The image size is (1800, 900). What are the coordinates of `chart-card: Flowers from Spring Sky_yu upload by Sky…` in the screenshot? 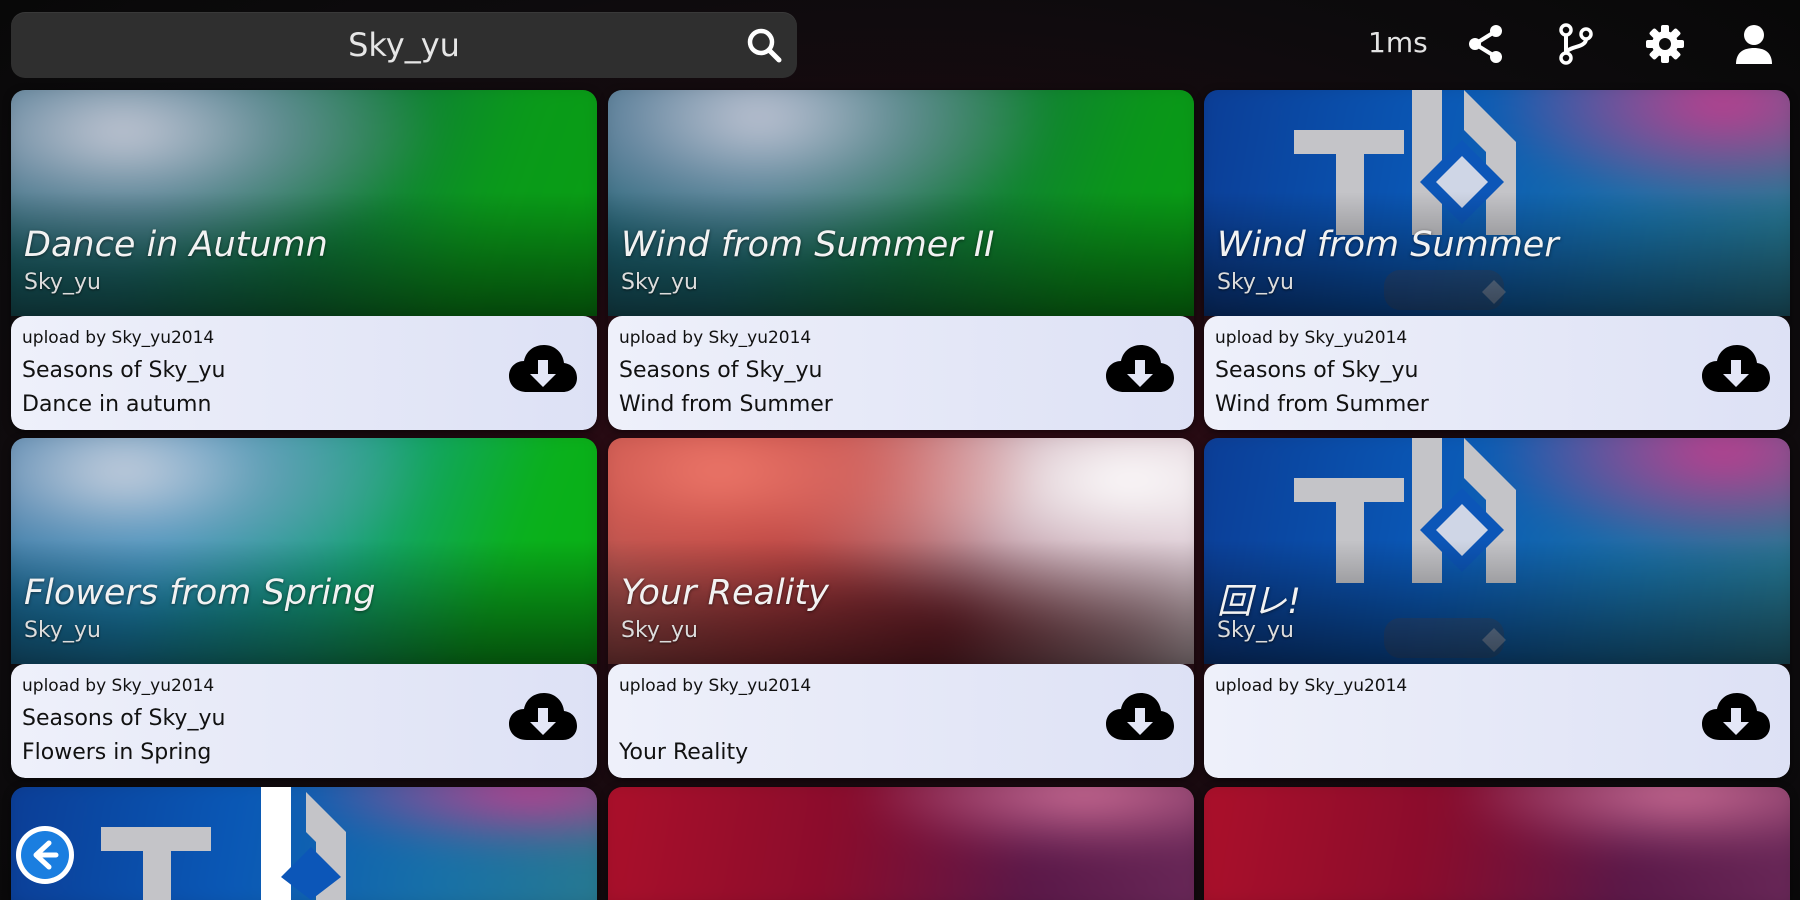 It's located at (304, 608).